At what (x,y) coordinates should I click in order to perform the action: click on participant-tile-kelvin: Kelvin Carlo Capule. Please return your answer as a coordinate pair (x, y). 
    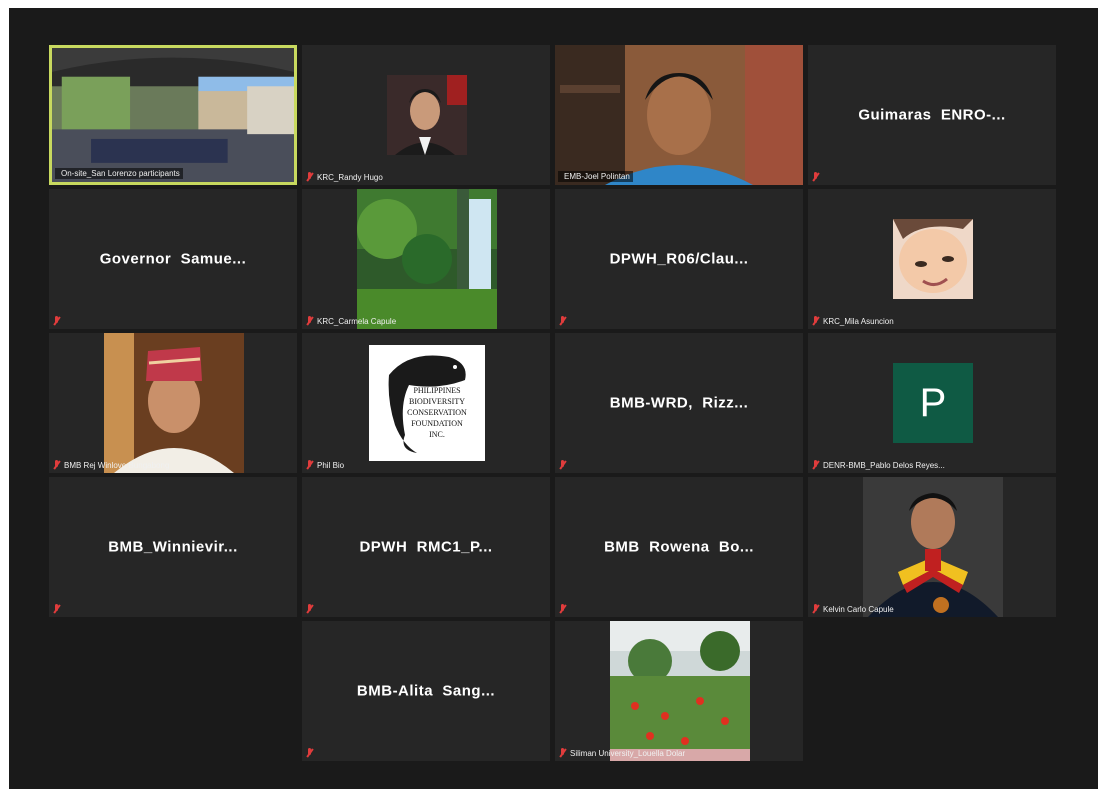
    Looking at the image, I should click on (932, 547).